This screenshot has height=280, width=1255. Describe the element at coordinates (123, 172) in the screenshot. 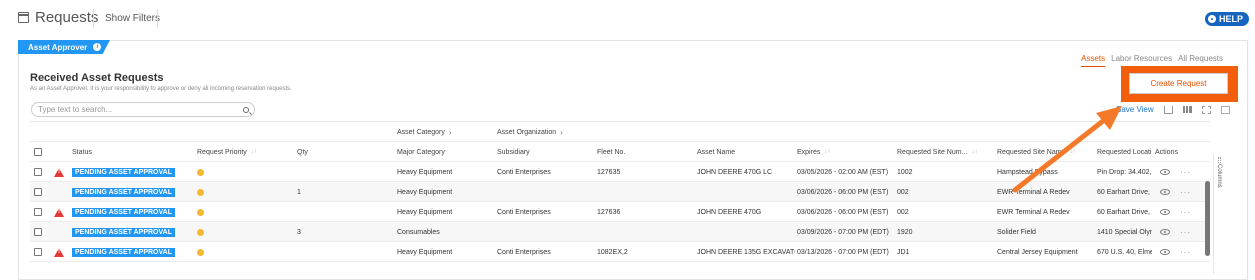

I see `status-badge: PENDING ASSET APPROVAL` at that location.